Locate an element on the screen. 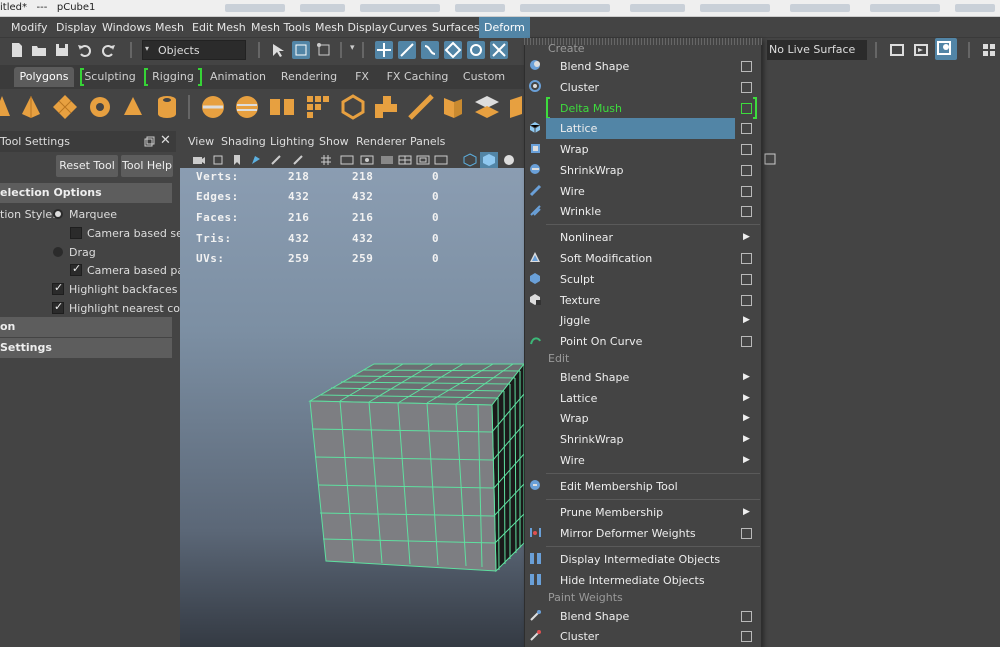 Image resolution: width=1000 pixels, height=647 pixels. bookmark-icon is located at coordinates (237, 160).